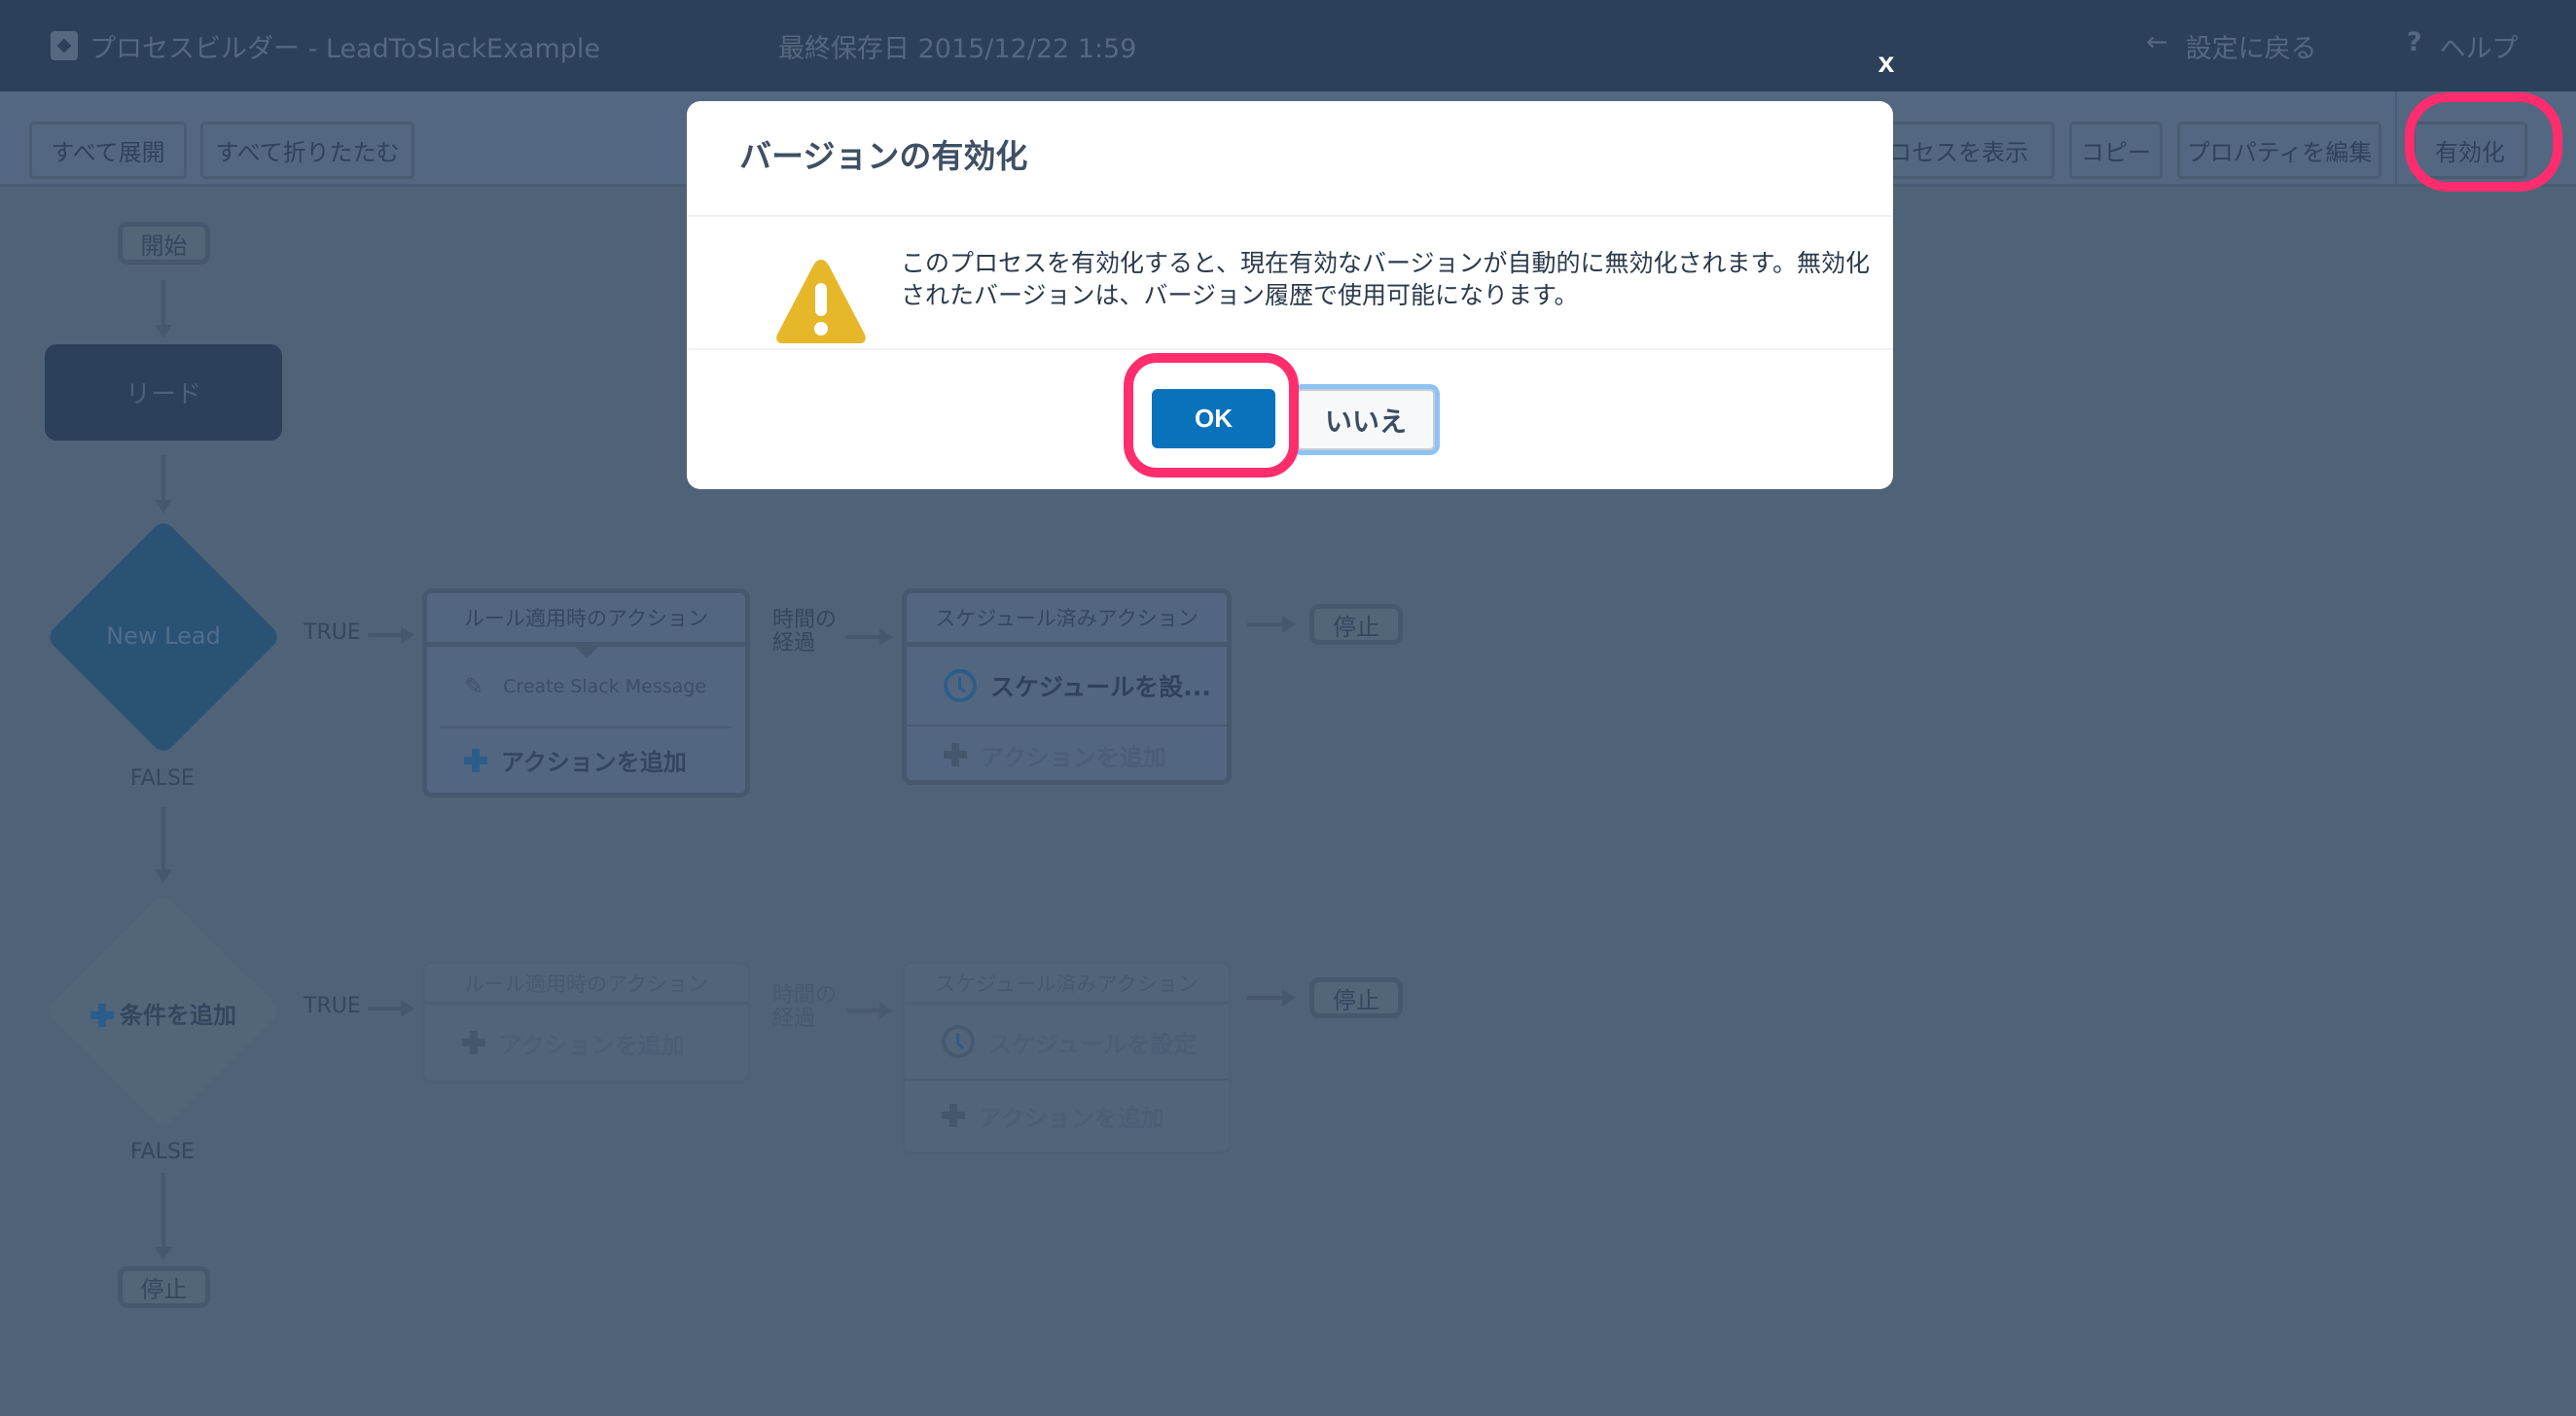 The height and width of the screenshot is (1416, 2576). I want to click on add-criteria-button: 条件を追加, so click(163, 1013).